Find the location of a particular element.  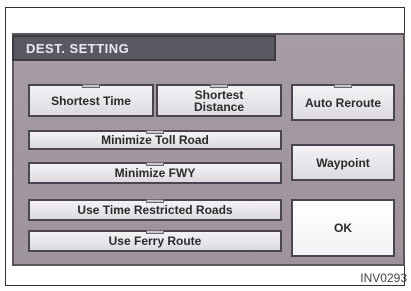

time-restricted-roads-label: Use Time Restricted Roads is located at coordinates (155, 210).